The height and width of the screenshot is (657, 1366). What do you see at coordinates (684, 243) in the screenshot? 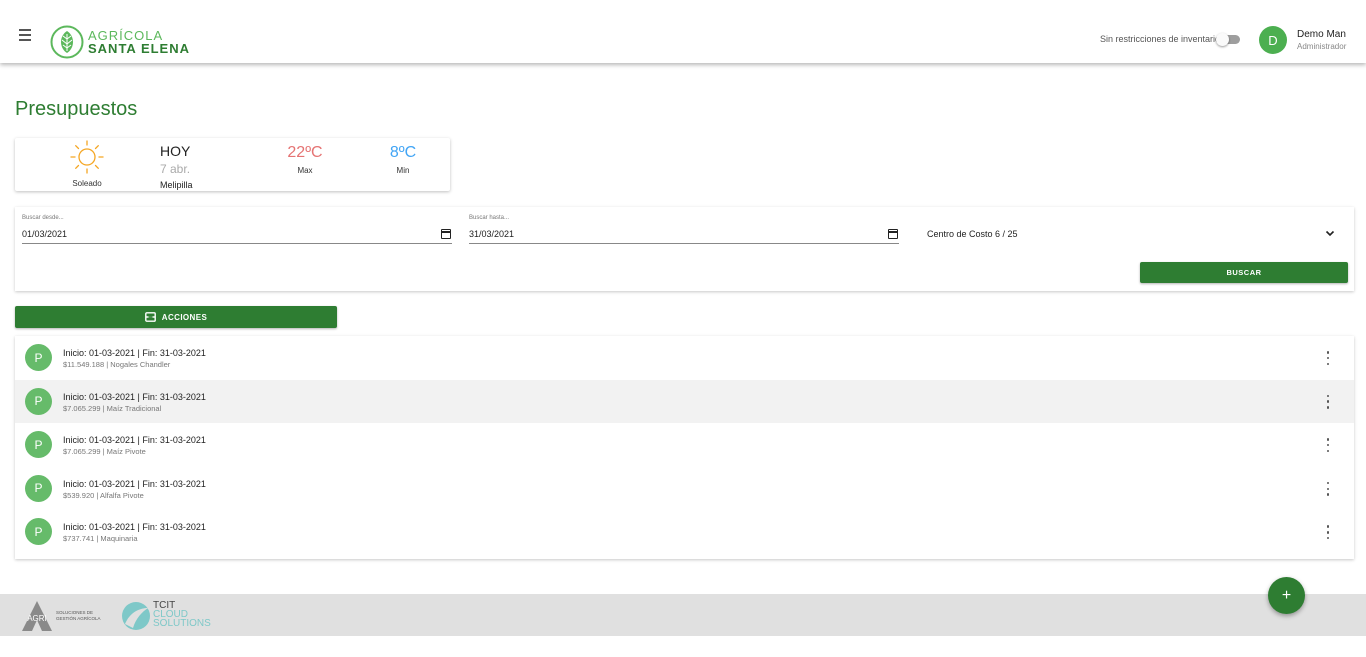
I see `to-date-underline` at bounding box center [684, 243].